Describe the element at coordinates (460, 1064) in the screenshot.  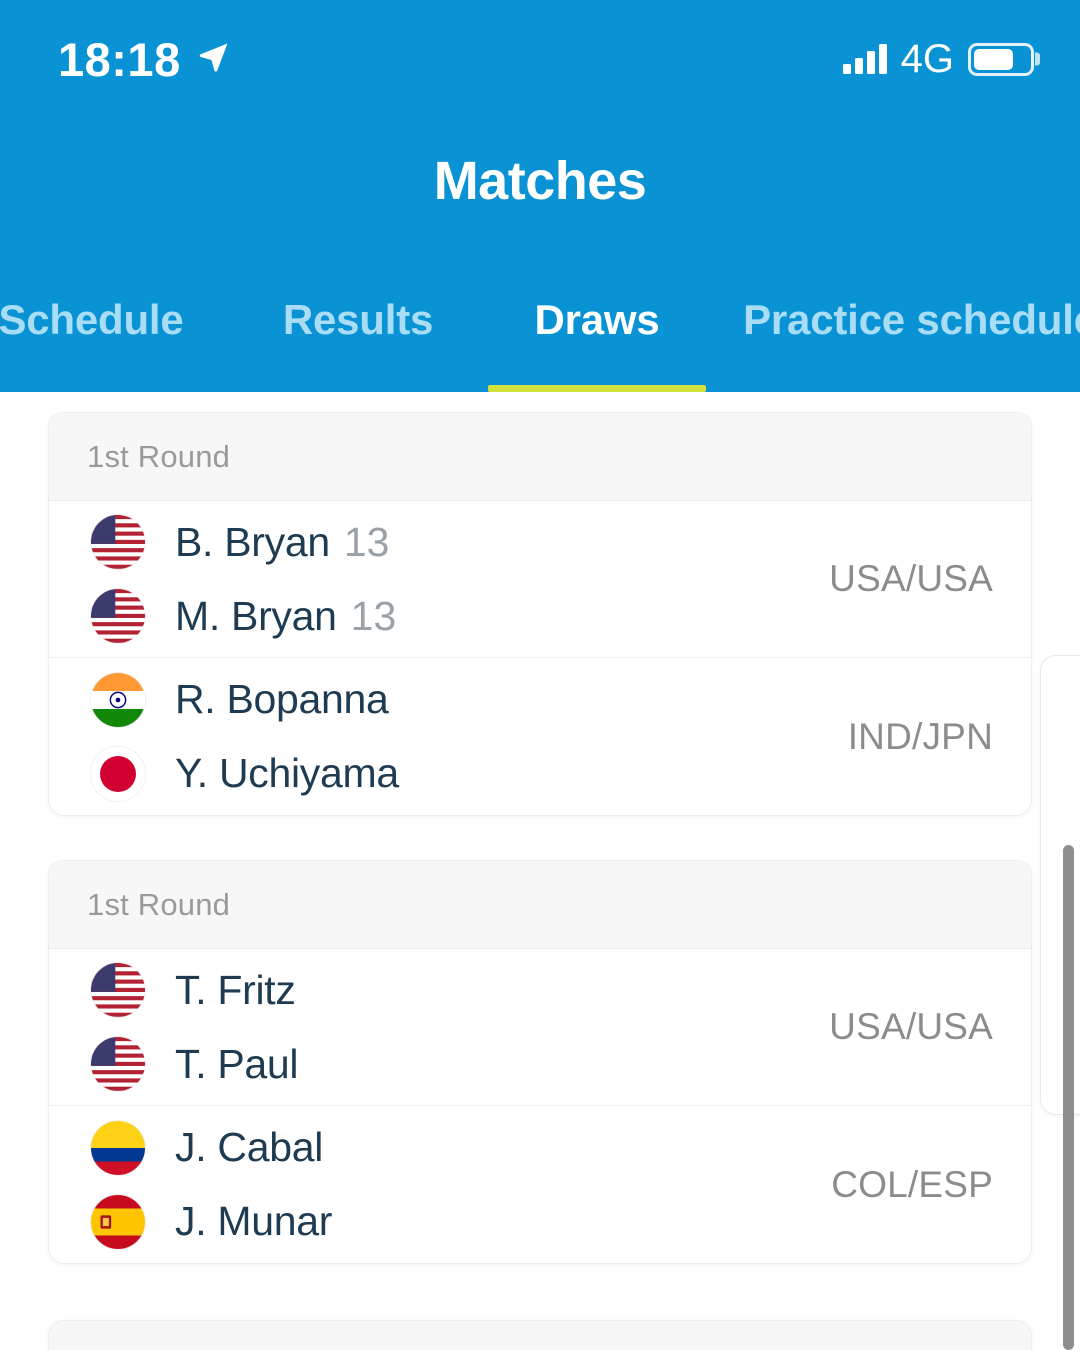
I see `player-line: T. Paul` at that location.